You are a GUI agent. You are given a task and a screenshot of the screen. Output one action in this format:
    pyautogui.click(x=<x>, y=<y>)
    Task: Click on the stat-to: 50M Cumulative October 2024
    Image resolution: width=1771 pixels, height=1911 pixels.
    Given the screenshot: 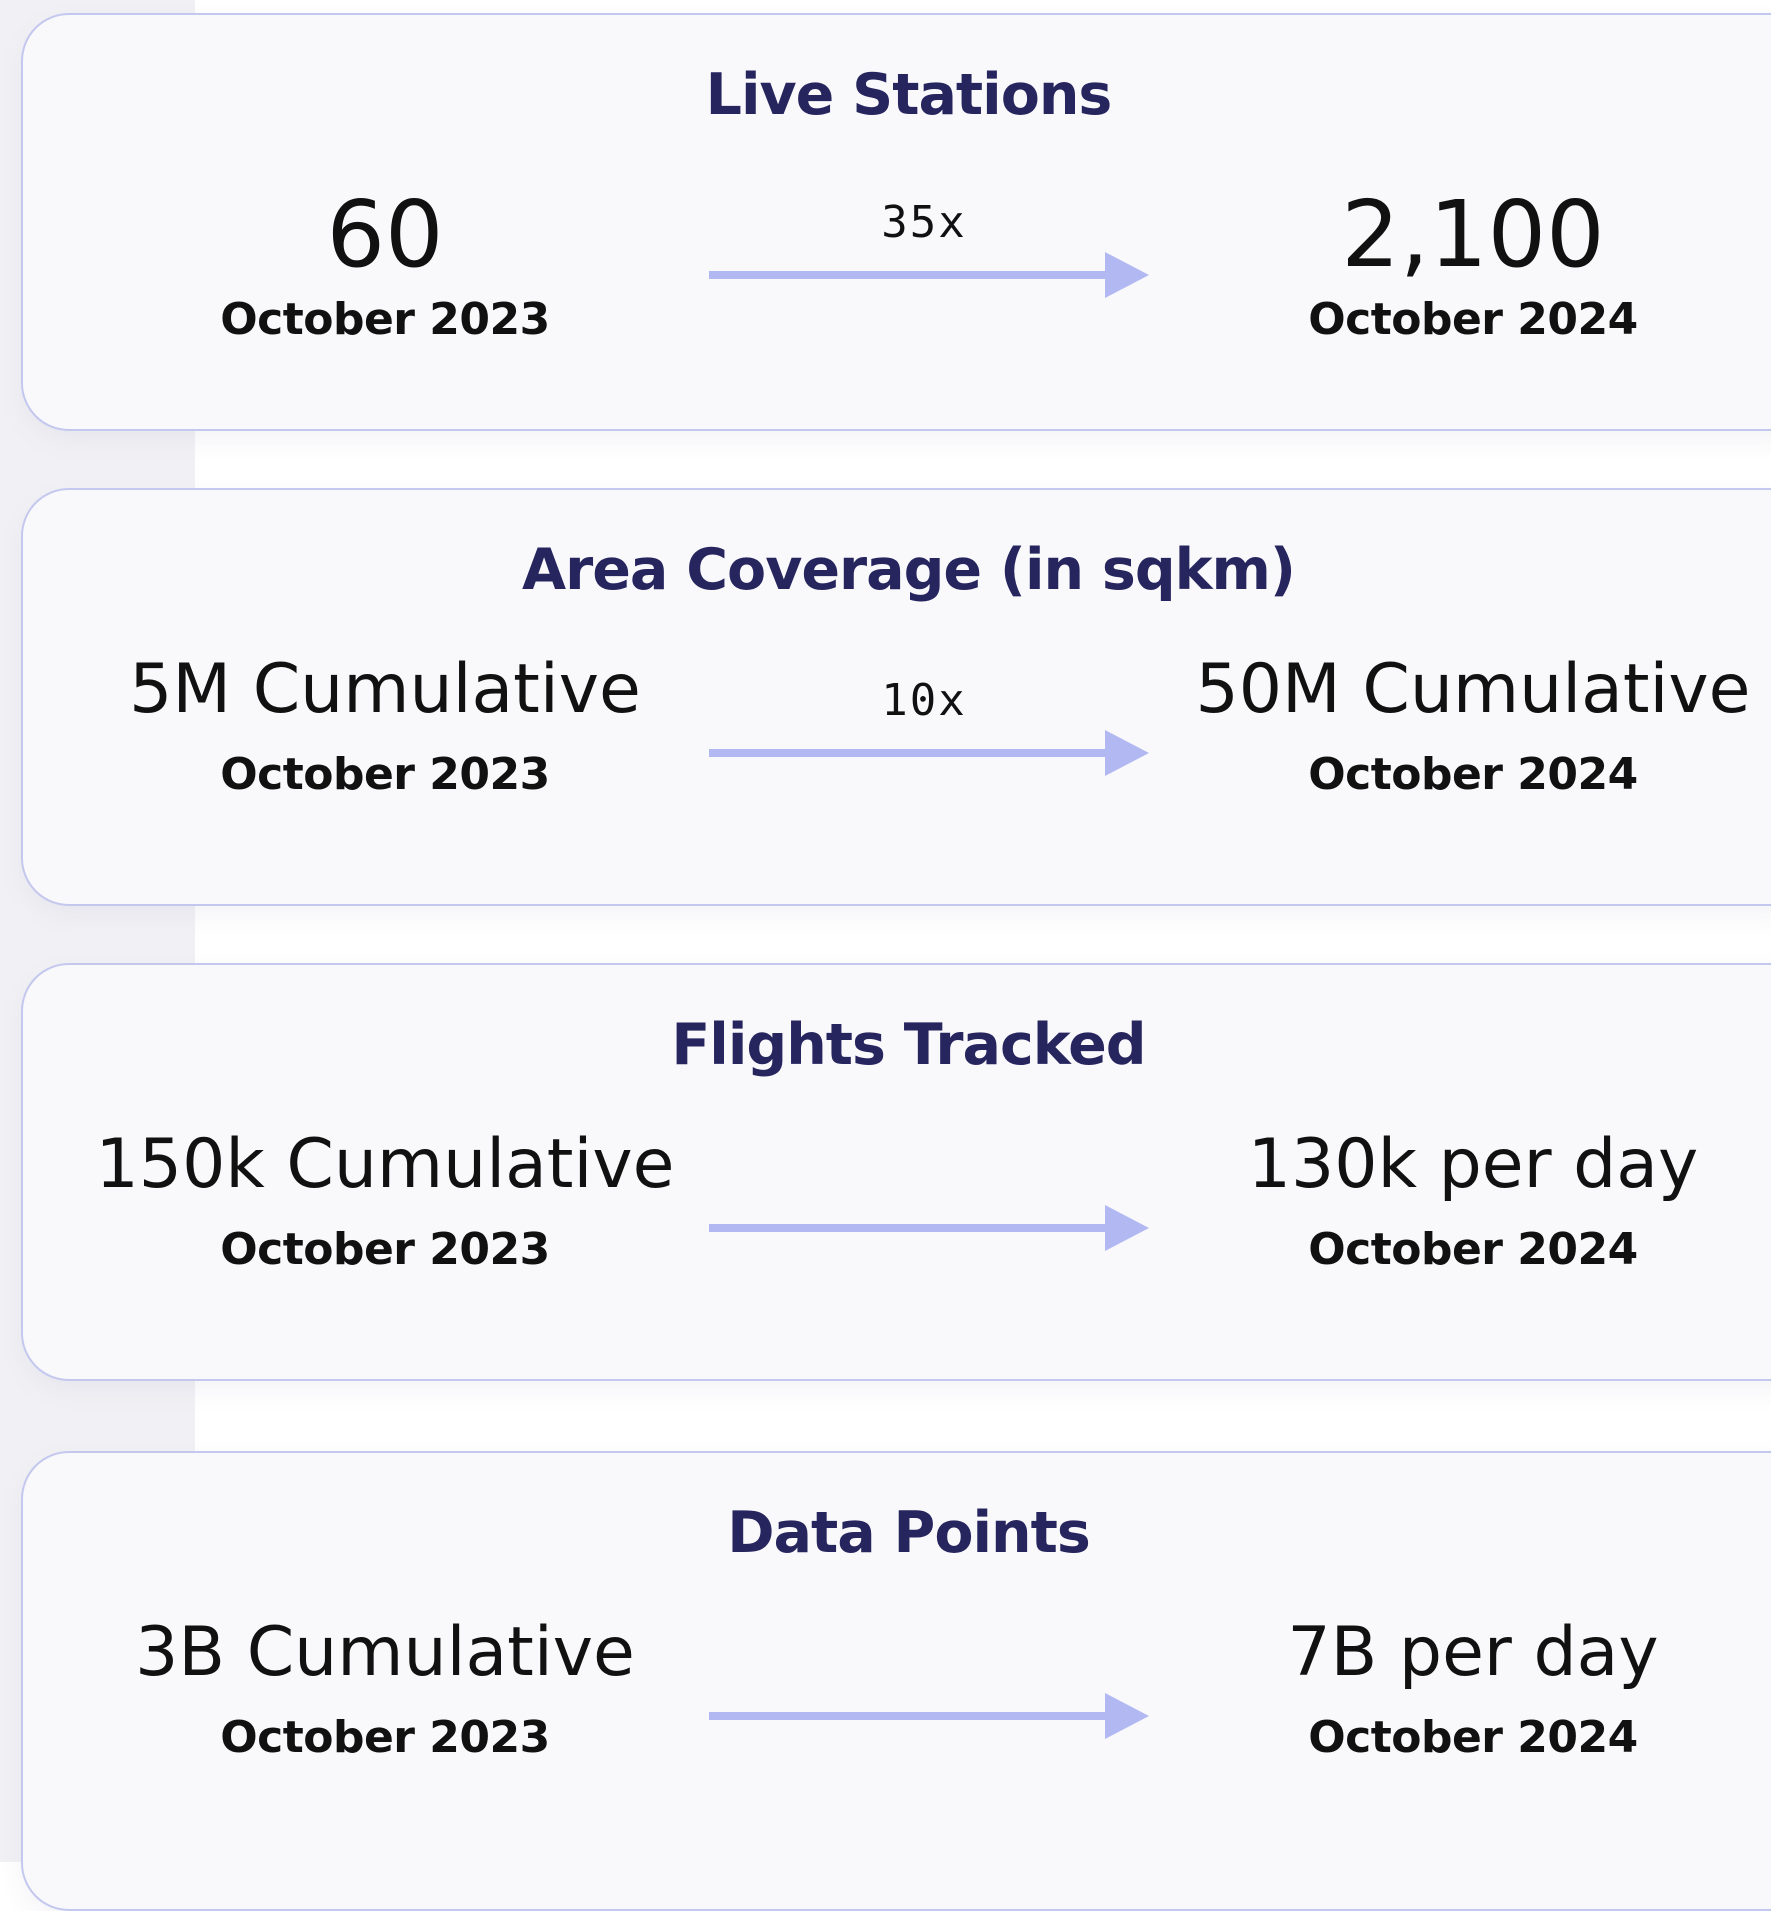 What is the action you would take?
    pyautogui.click(x=1467, y=725)
    